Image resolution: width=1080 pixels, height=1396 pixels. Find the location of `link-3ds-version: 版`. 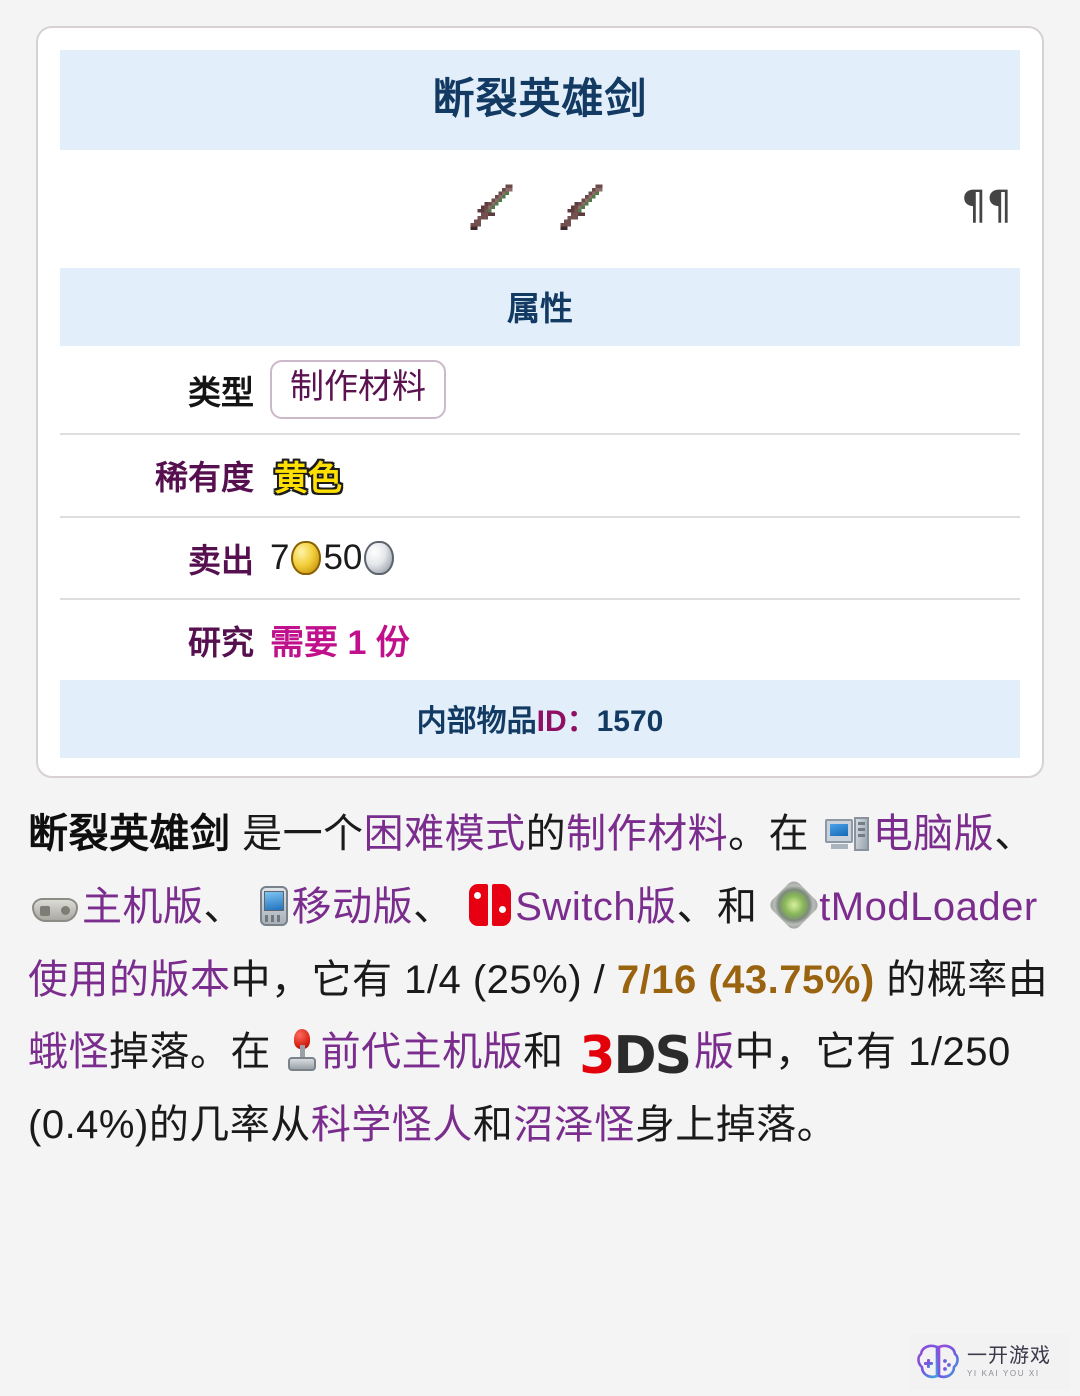

link-3ds-version: 版 is located at coordinates (714, 1052).